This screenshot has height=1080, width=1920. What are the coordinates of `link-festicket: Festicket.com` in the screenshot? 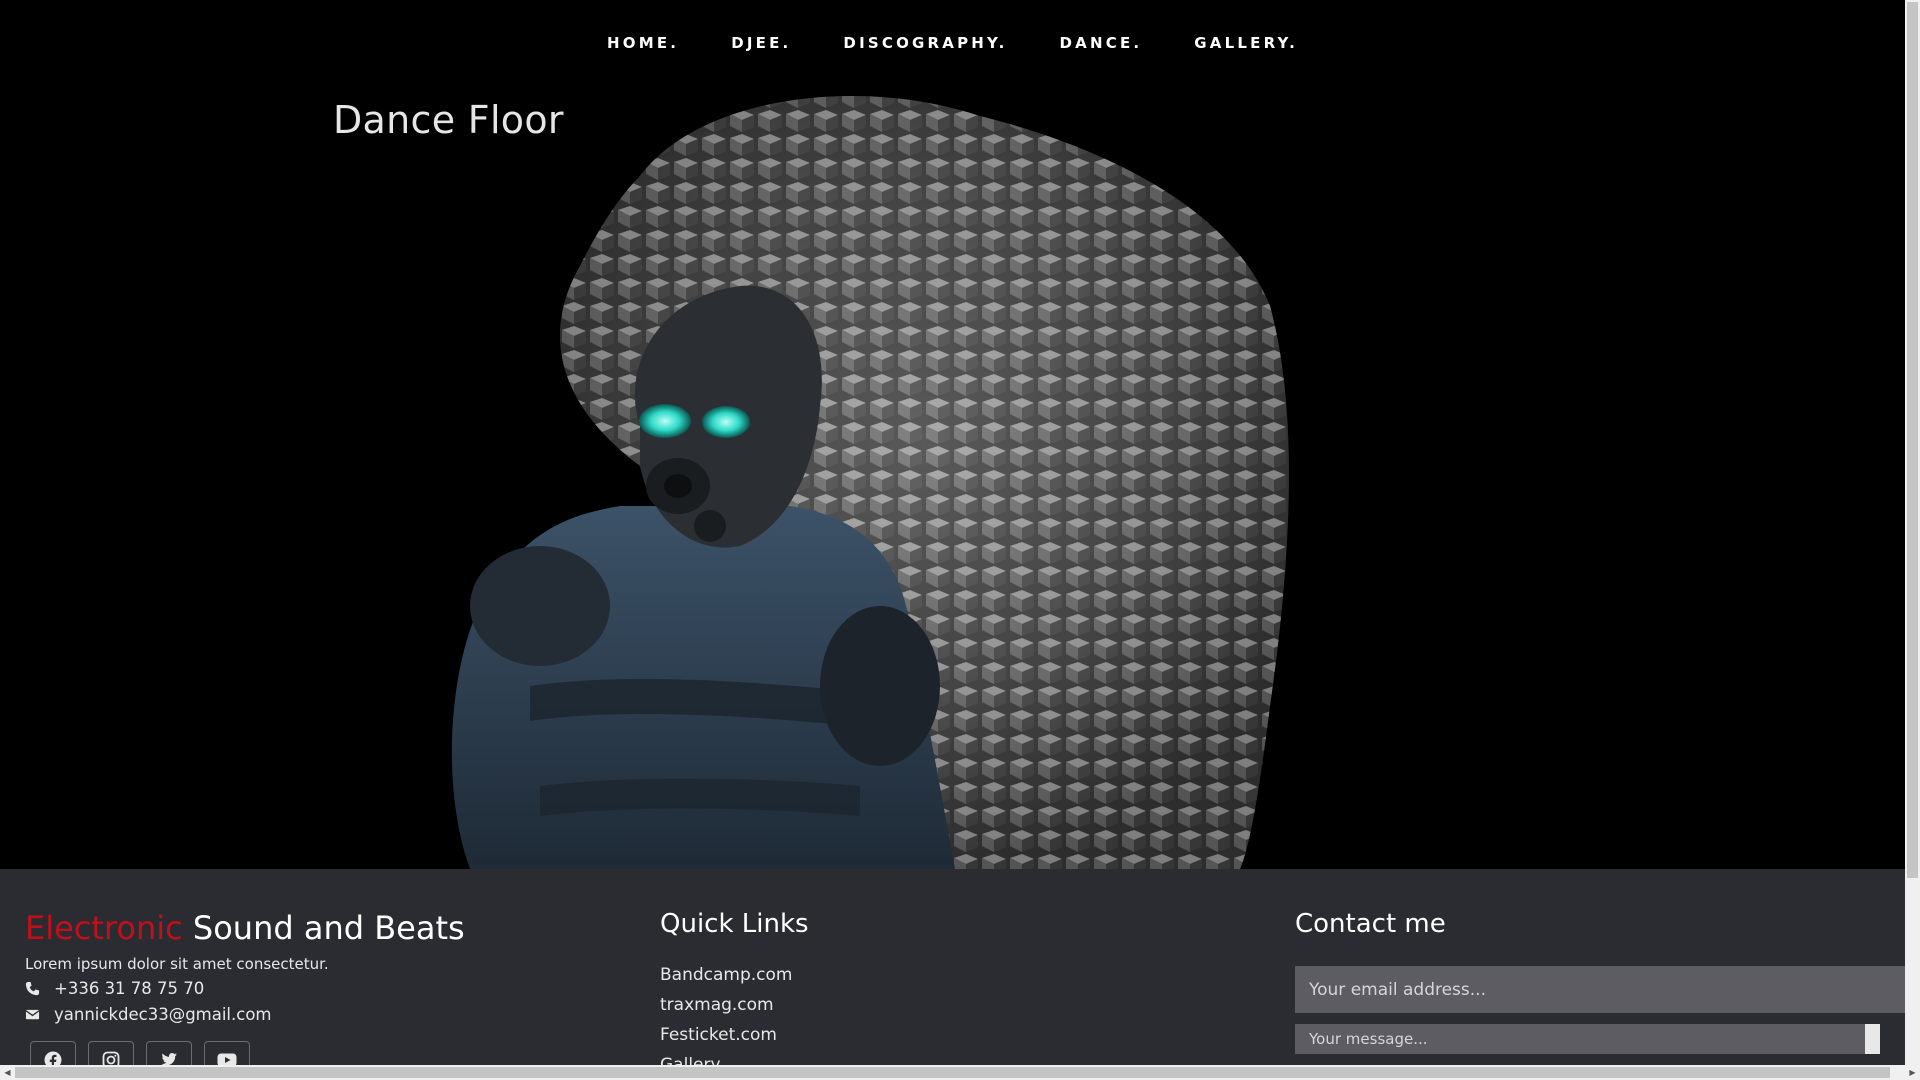 It's located at (718, 1035).